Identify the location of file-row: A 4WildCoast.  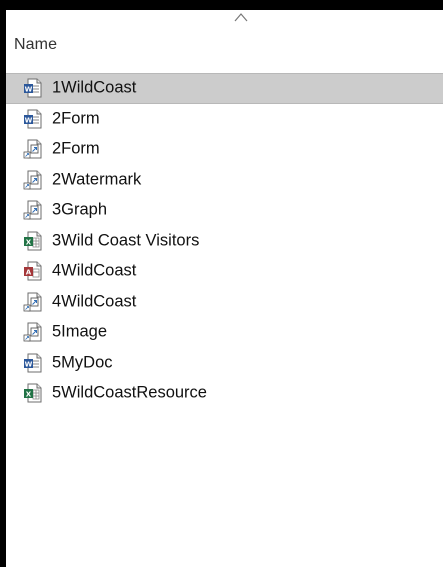
(224, 271).